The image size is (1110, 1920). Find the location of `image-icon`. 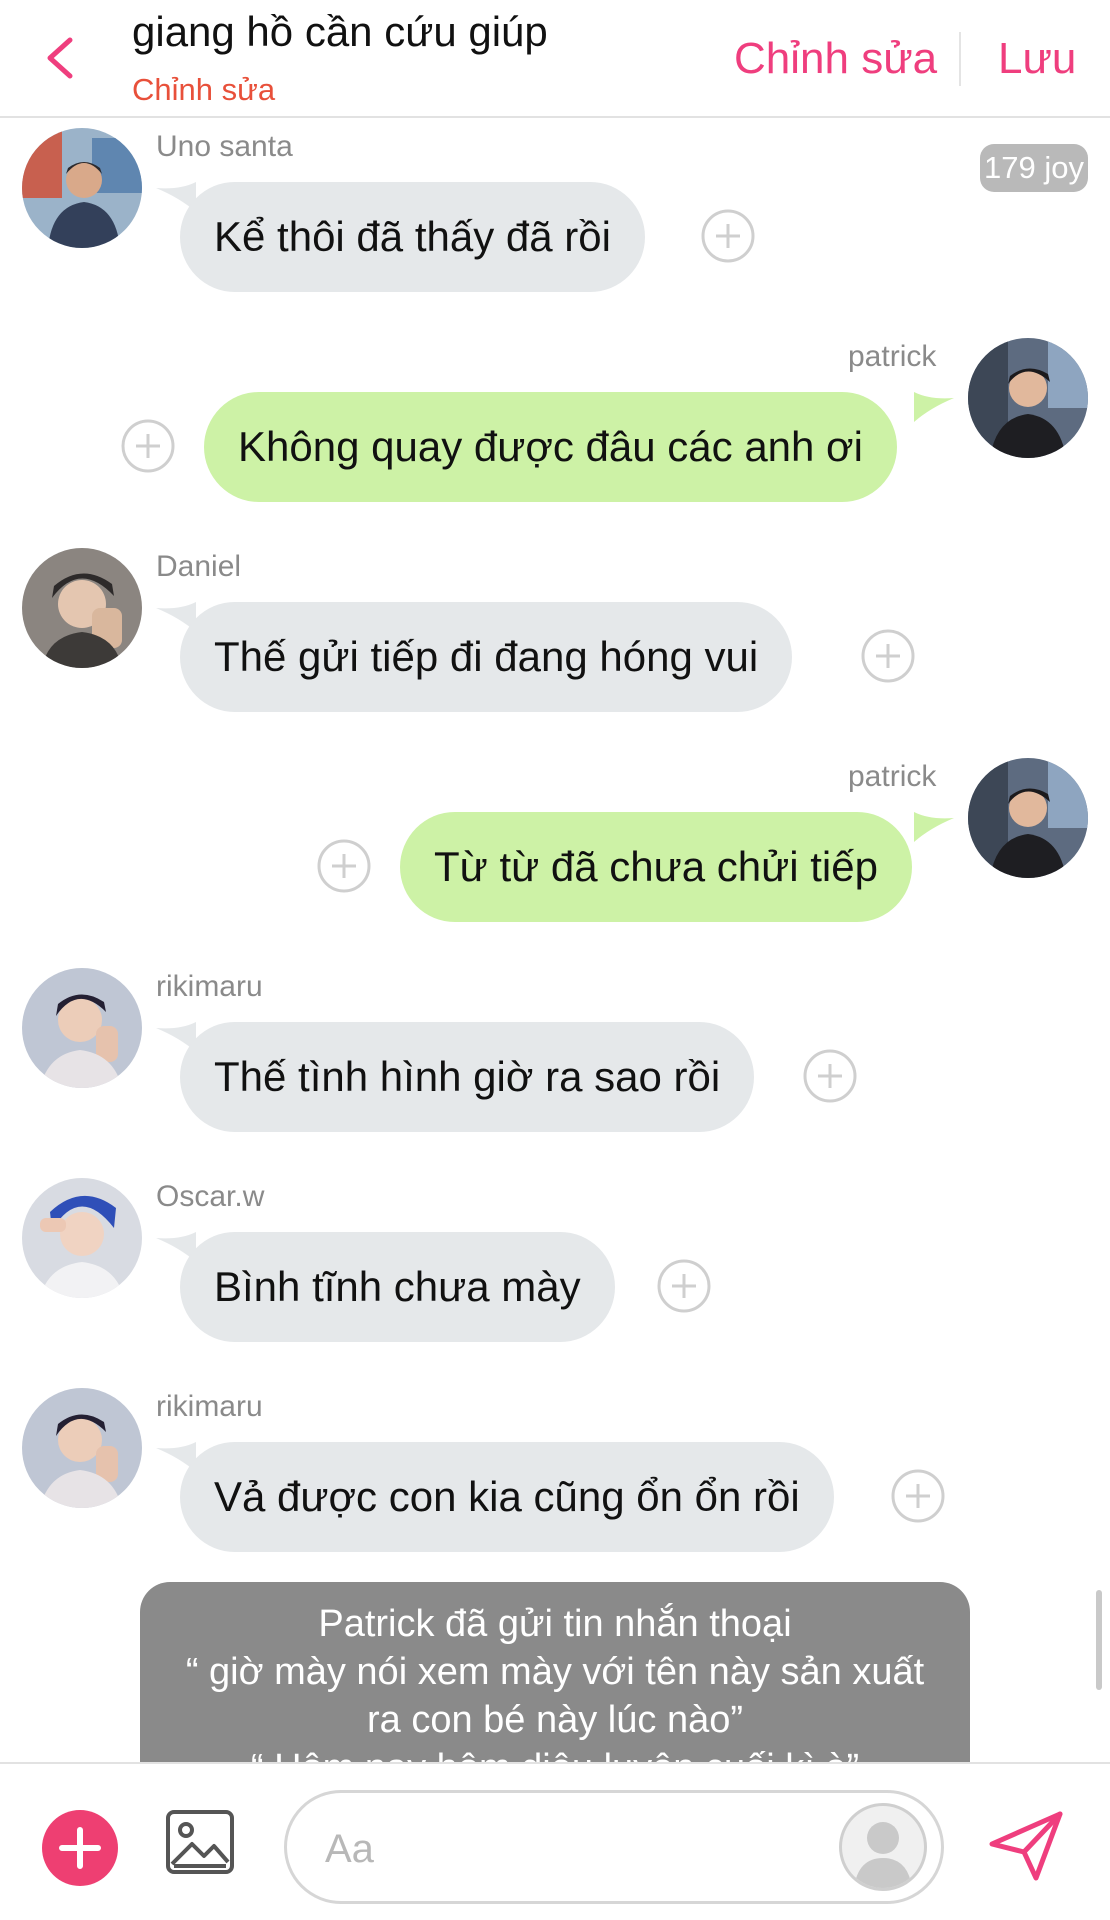

image-icon is located at coordinates (200, 1842).